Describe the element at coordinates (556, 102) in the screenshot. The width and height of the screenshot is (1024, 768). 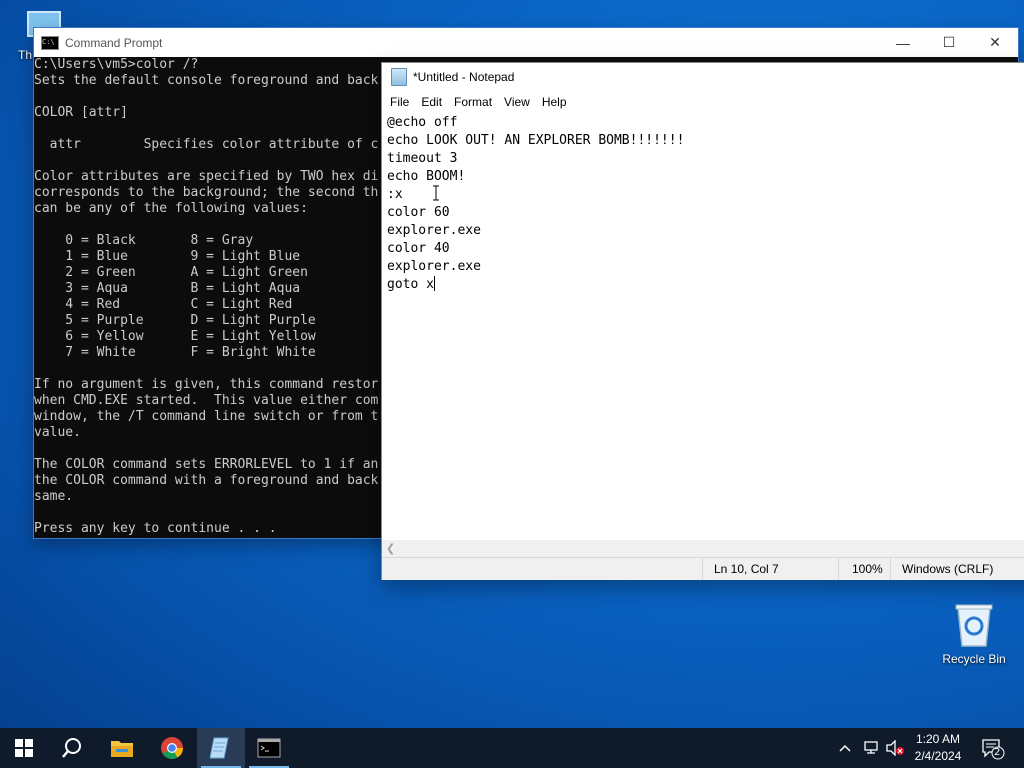
I see `menu-help: Help` at that location.